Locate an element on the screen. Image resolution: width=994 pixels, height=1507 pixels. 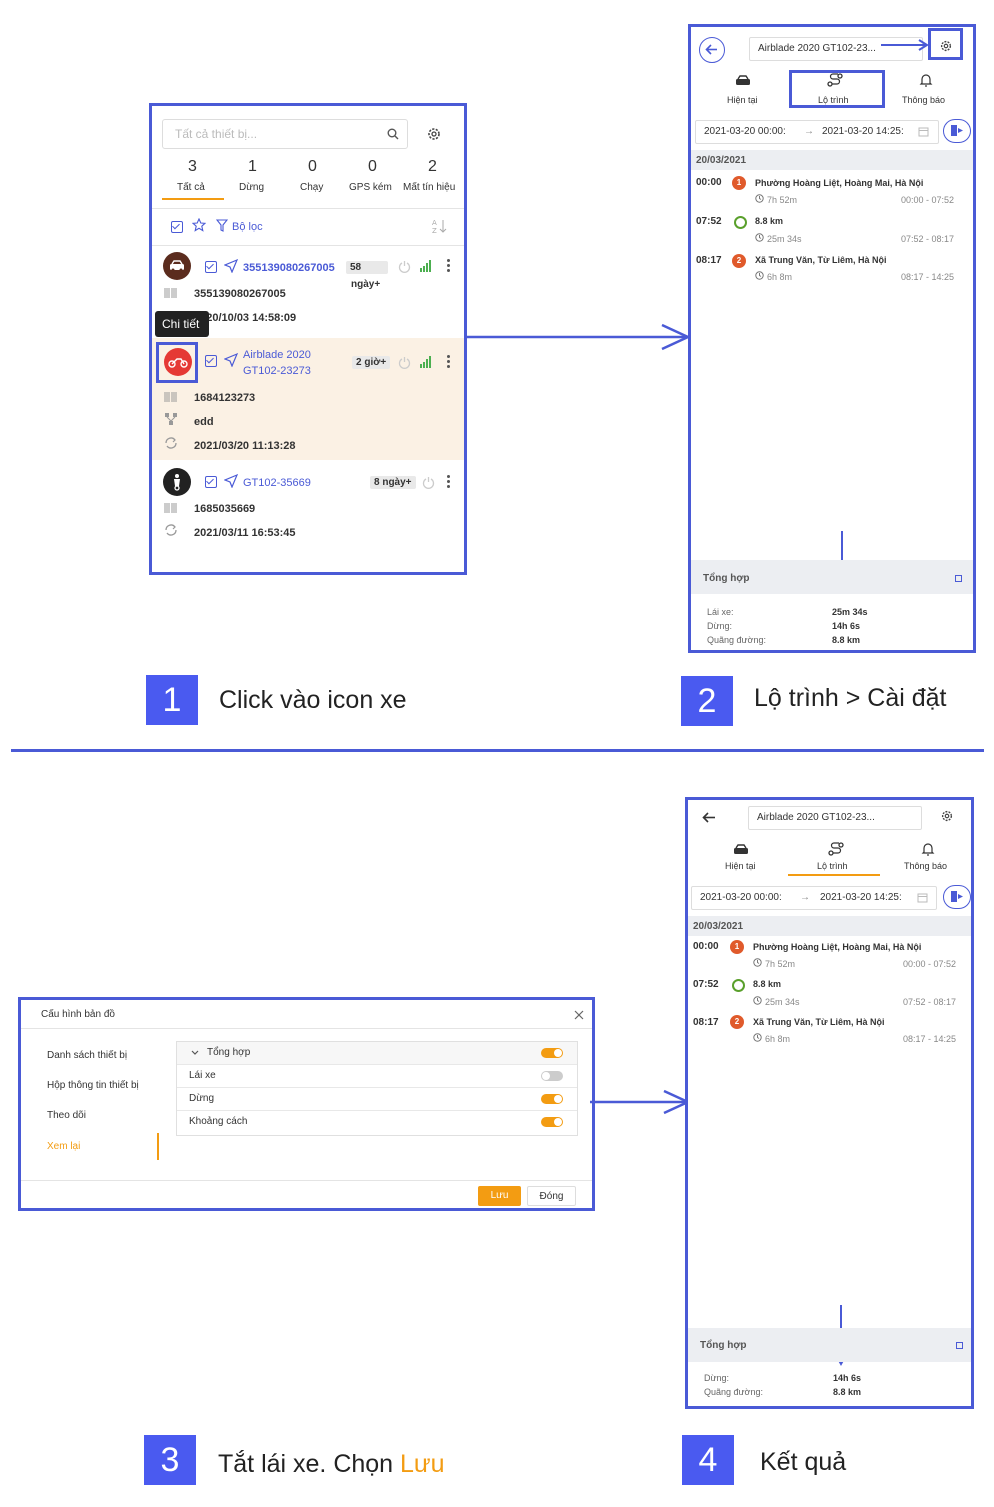
toggle-summary is located at coordinates (552, 1053).